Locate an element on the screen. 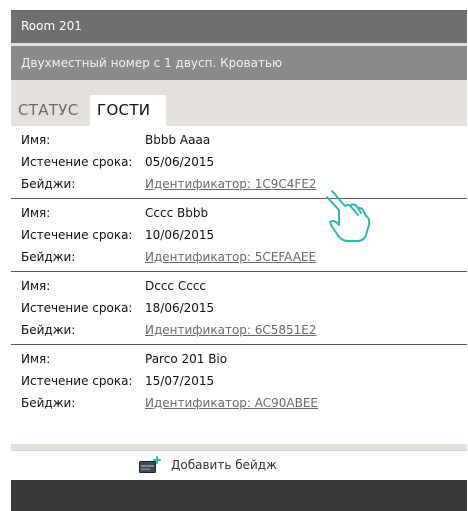  guest-name: Cccc Bbbb is located at coordinates (177, 213).